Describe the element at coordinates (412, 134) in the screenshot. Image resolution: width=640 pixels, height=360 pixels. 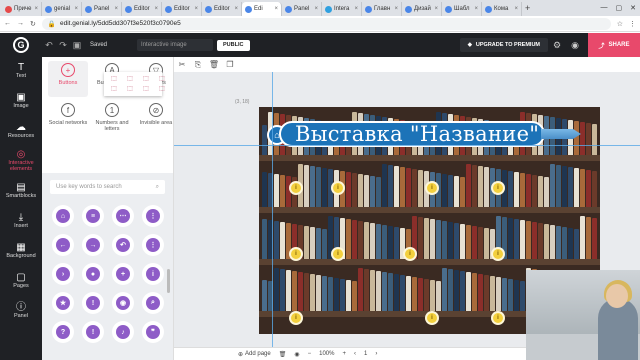
I see `title-banner: Выставка "Название"` at that location.